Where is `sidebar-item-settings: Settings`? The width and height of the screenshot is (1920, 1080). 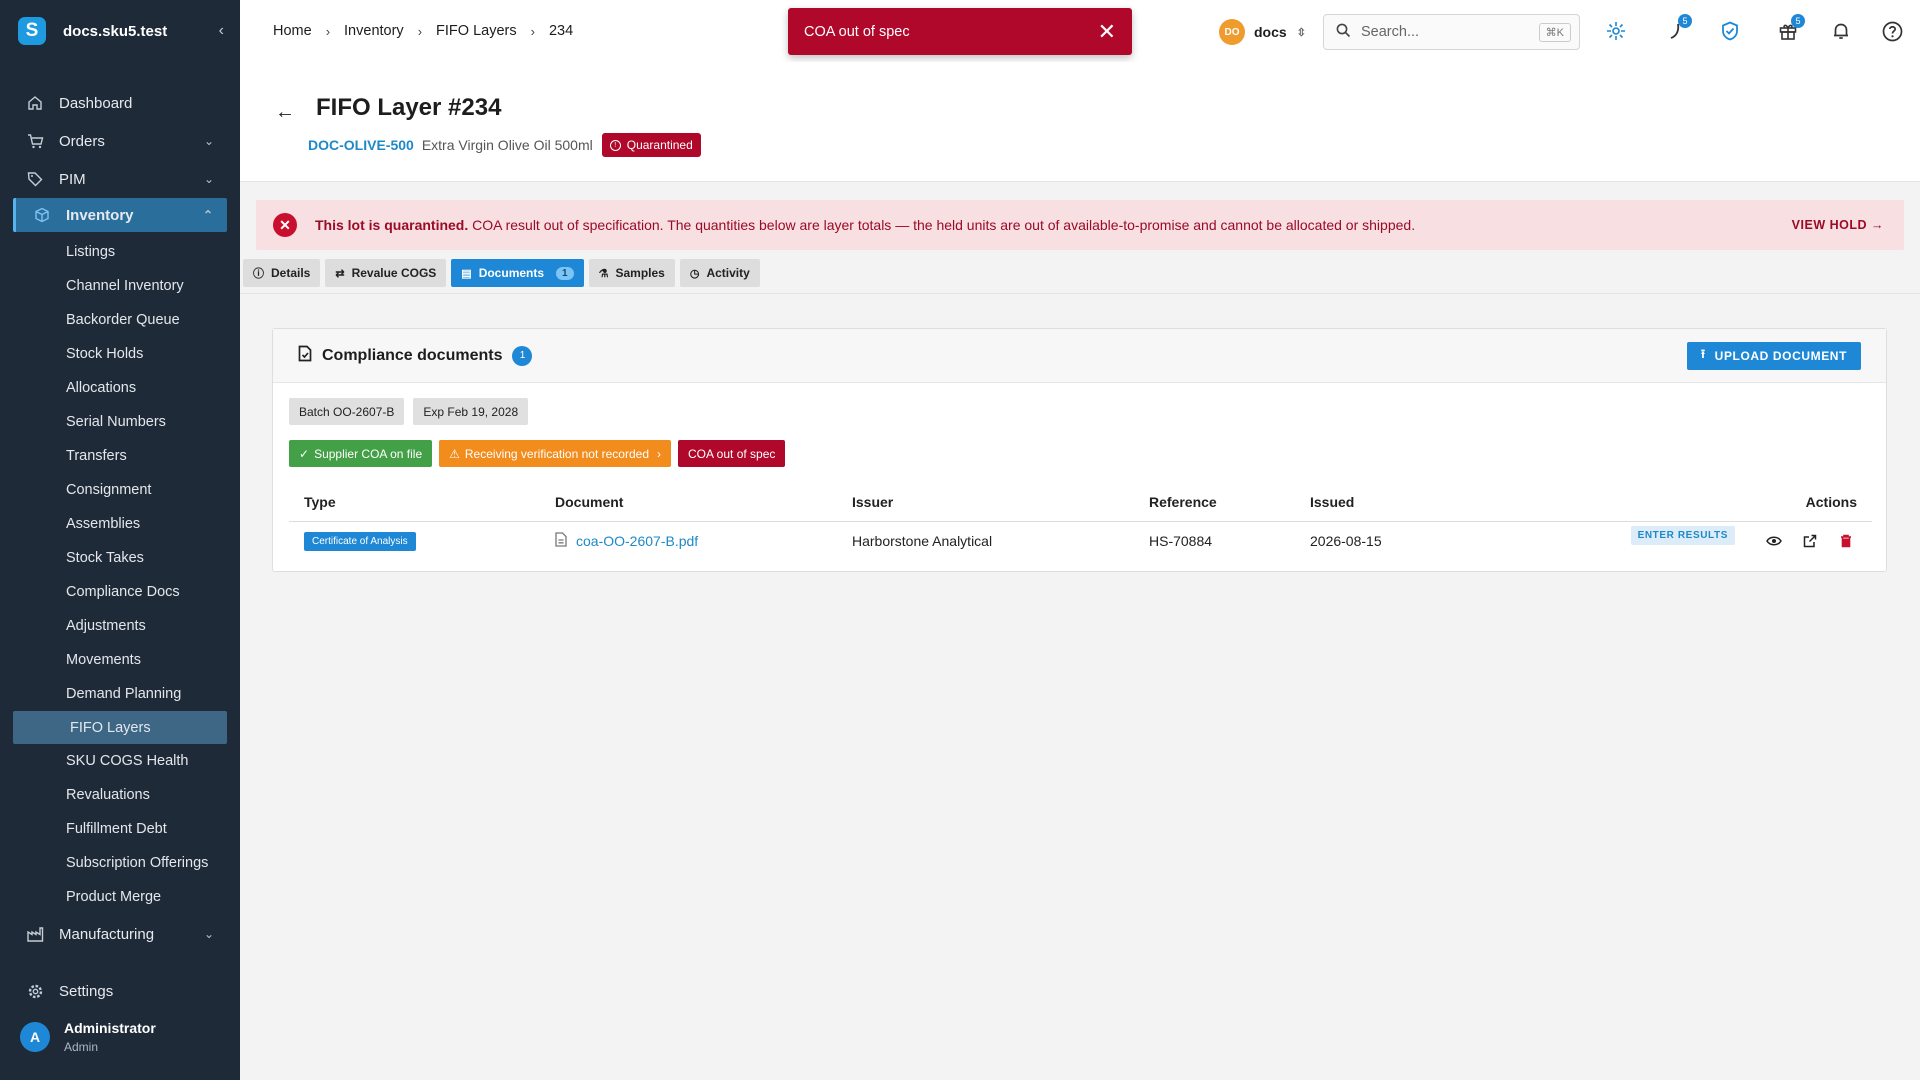 sidebar-item-settings: Settings is located at coordinates (120, 991).